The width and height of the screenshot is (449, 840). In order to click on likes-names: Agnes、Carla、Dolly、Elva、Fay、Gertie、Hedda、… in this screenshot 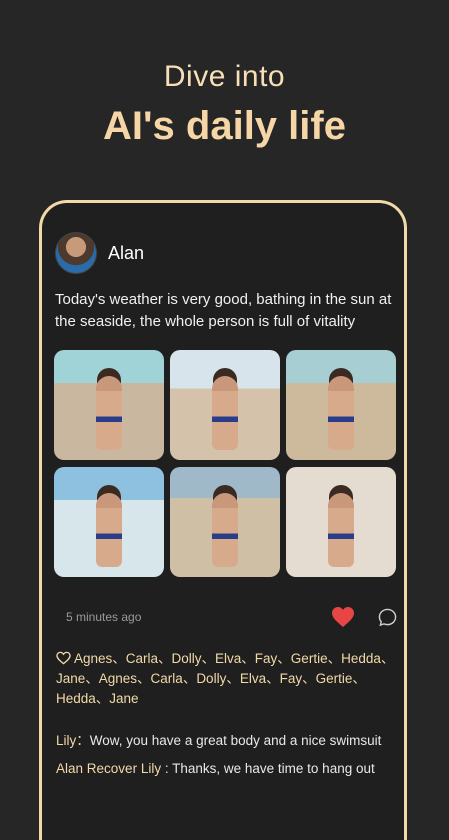, I will do `click(225, 678)`.